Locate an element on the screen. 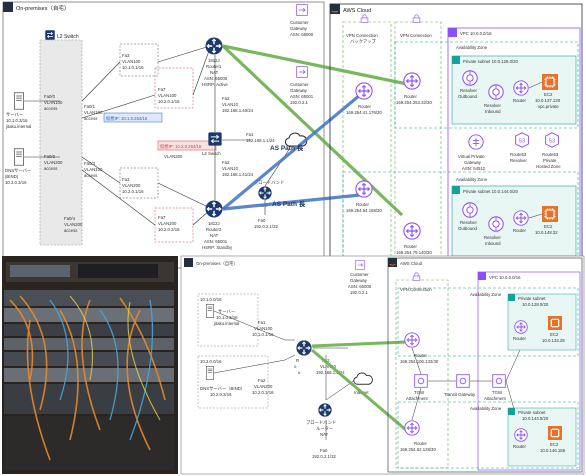 This screenshot has height=476, width=586. bottom-tgw-label: Transit Gateway is located at coordinates (460, 394).